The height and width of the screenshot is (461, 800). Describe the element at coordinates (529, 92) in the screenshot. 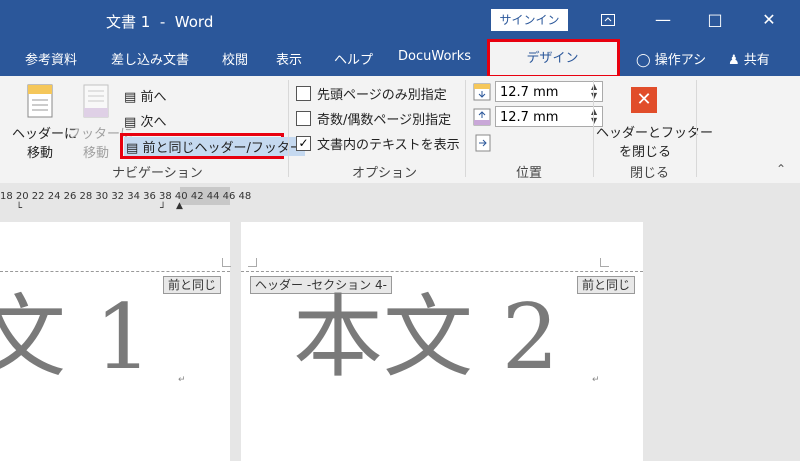

I see `header-position-value: 12.7 mm` at that location.